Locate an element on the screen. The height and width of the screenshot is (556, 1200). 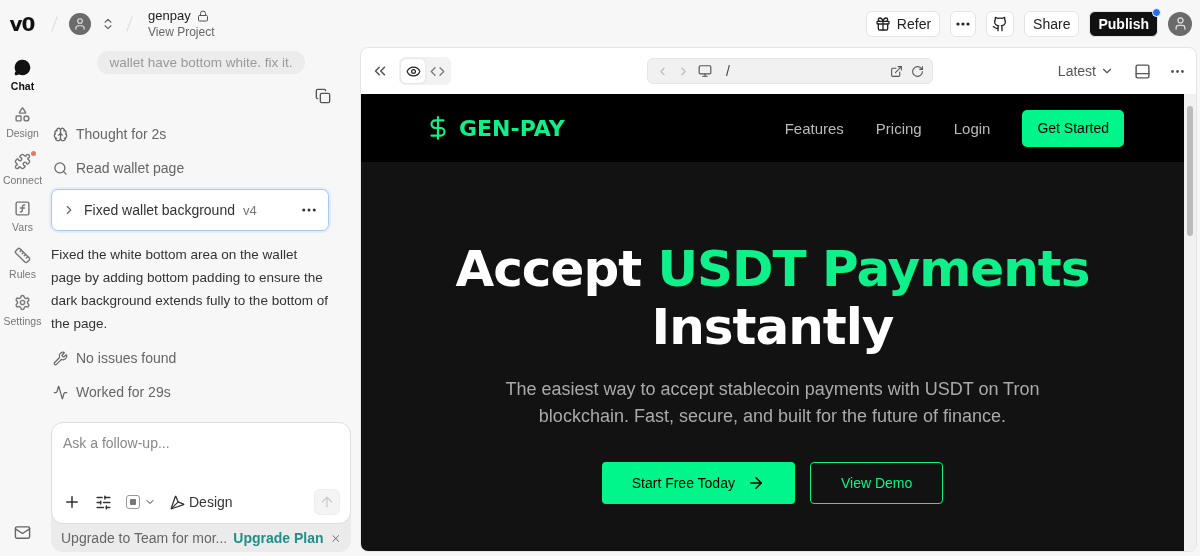
publish-button: Publish is located at coordinates (1123, 23).